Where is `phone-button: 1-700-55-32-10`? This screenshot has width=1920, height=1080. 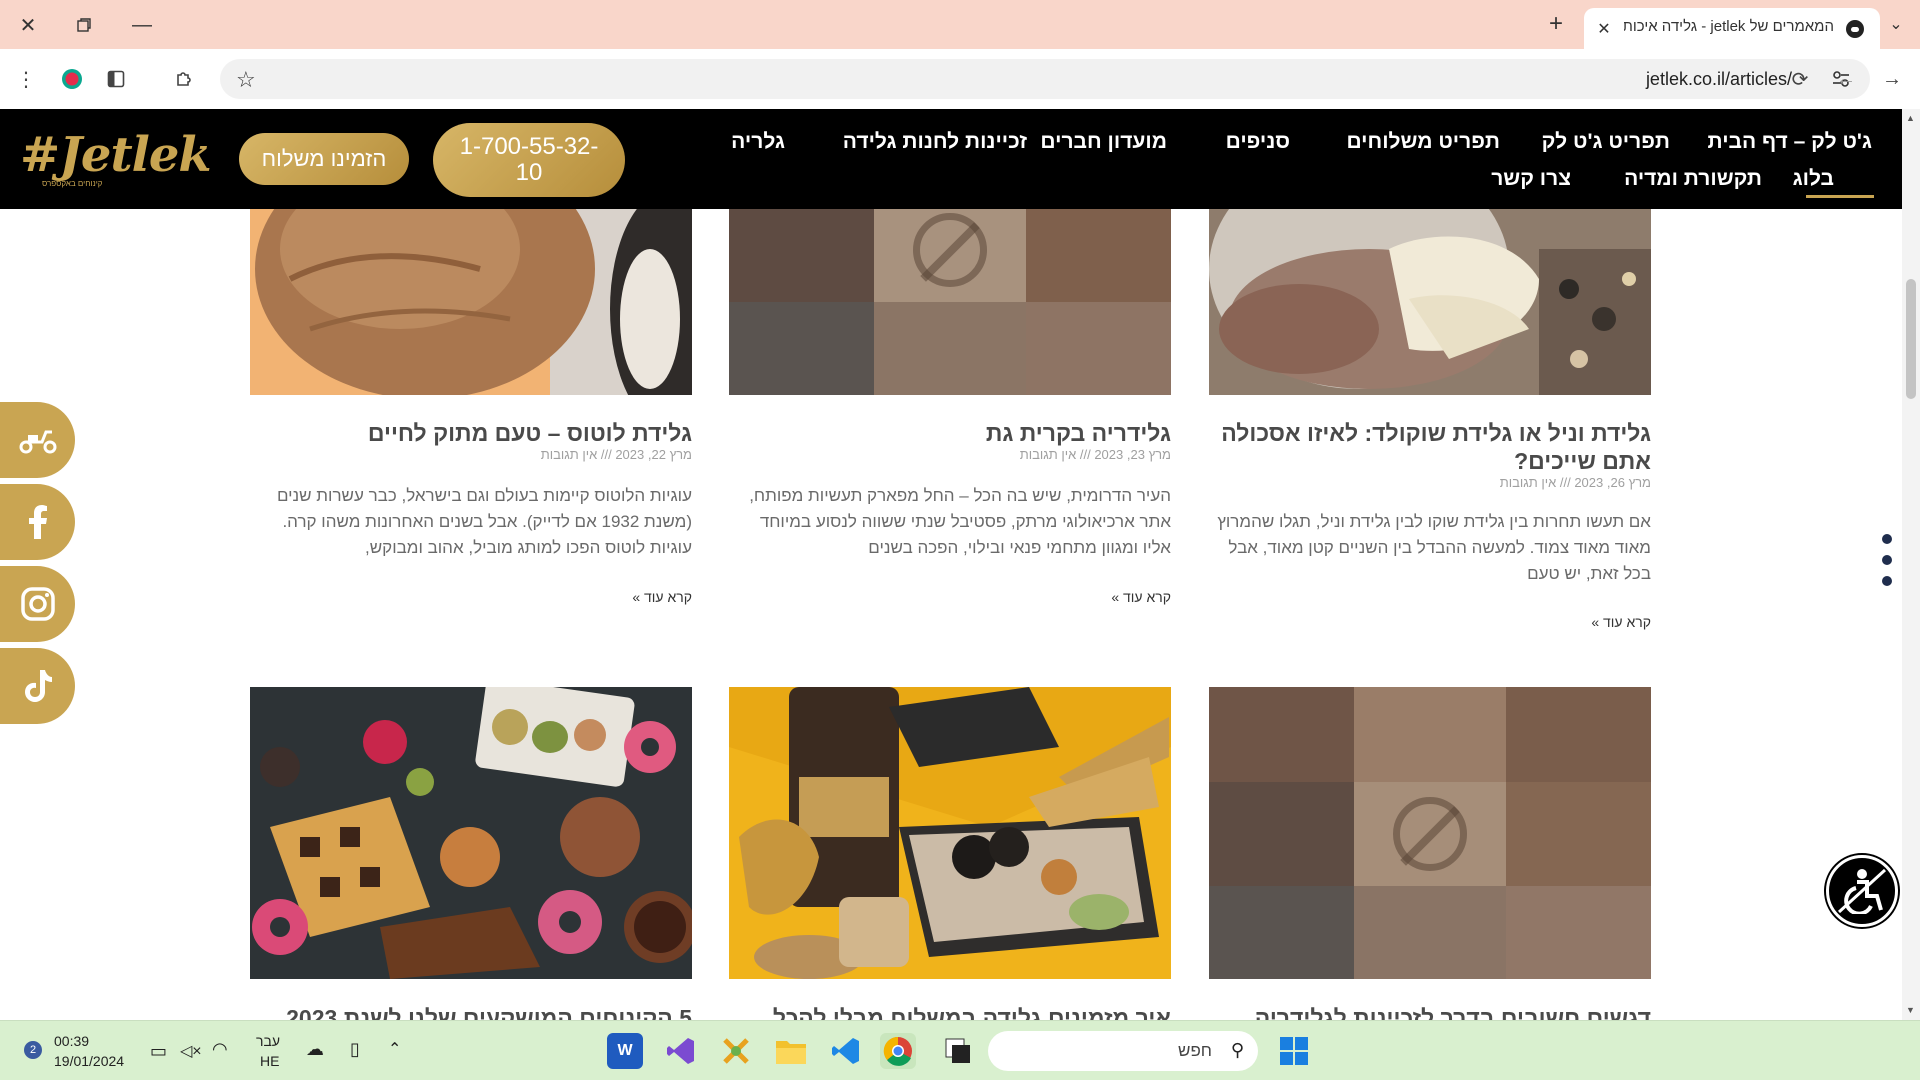
phone-button: 1-700-55-32-10 is located at coordinates (529, 160).